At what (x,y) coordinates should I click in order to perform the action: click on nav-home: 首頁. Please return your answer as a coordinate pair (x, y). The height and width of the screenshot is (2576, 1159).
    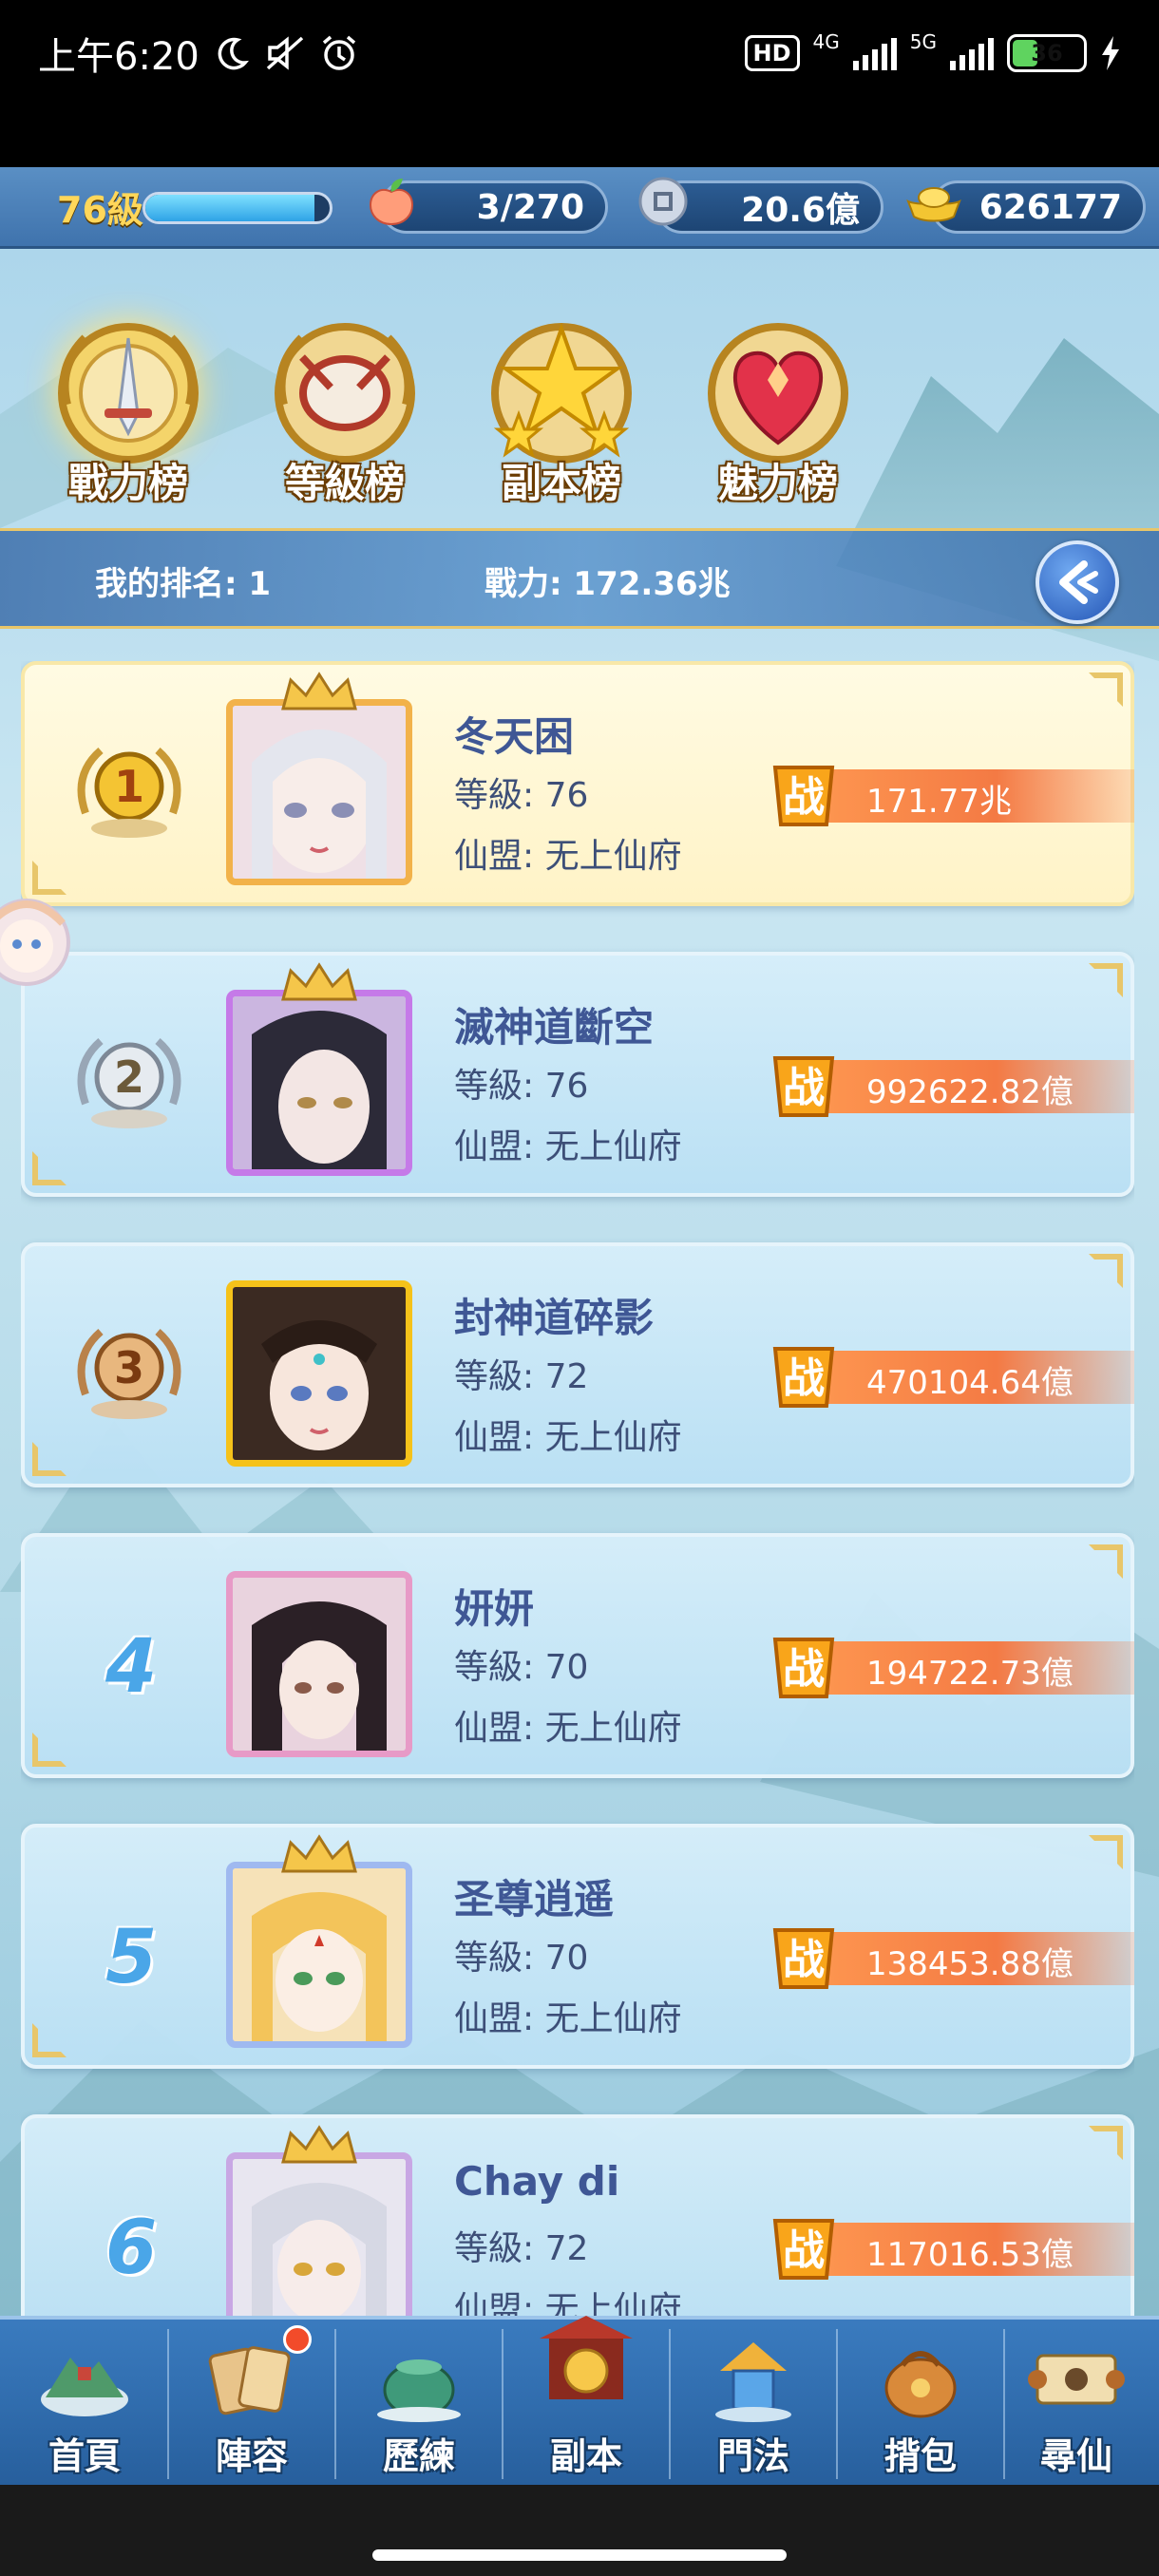
    Looking at the image, I should click on (84, 2402).